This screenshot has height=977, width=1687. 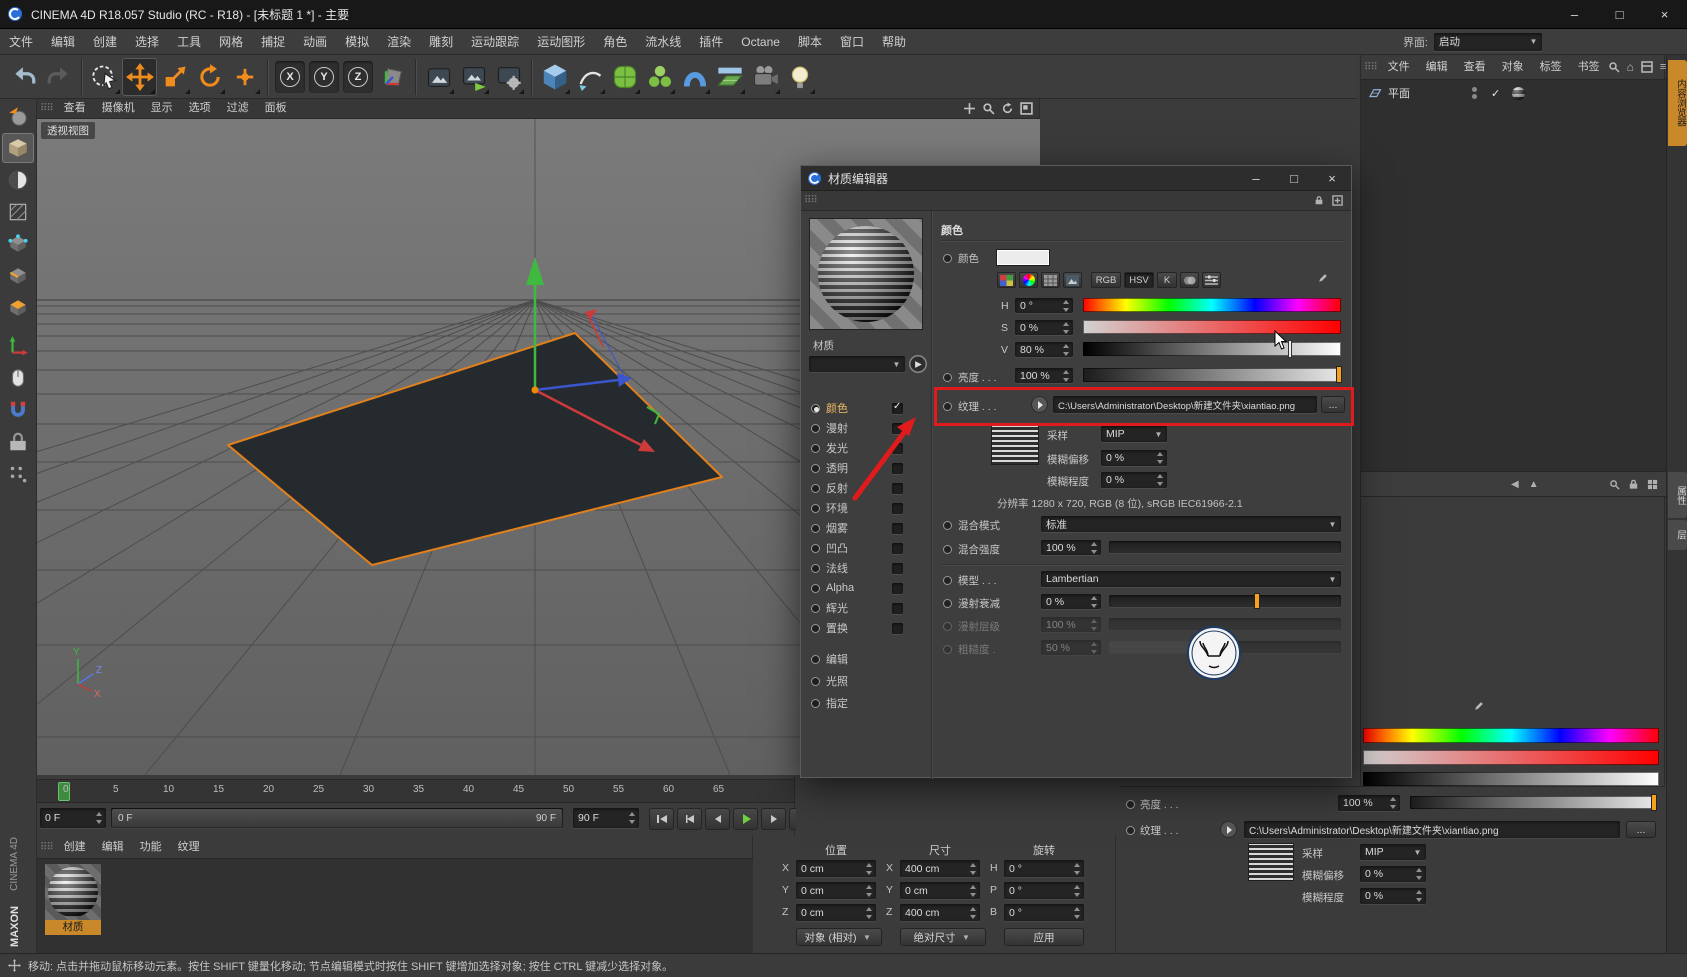 I want to click on texture-key-icon, so click(x=1130, y=830).